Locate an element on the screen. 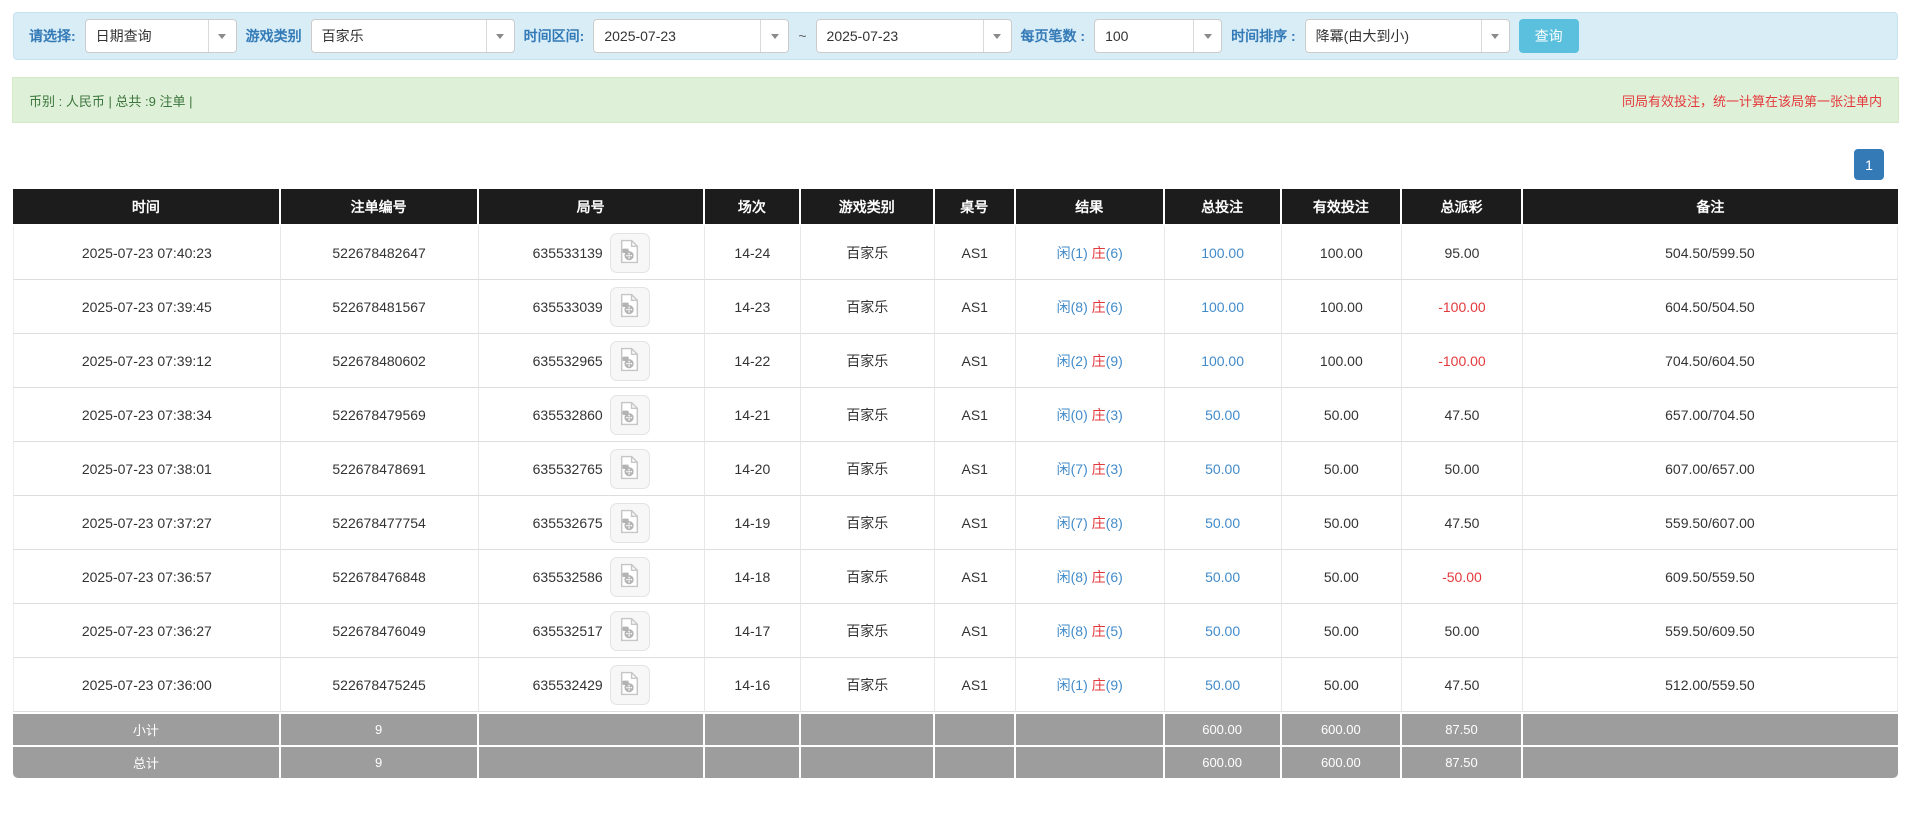 Image resolution: width=1911 pixels, height=825 pixels. pagination: 1 is located at coordinates (955, 164).